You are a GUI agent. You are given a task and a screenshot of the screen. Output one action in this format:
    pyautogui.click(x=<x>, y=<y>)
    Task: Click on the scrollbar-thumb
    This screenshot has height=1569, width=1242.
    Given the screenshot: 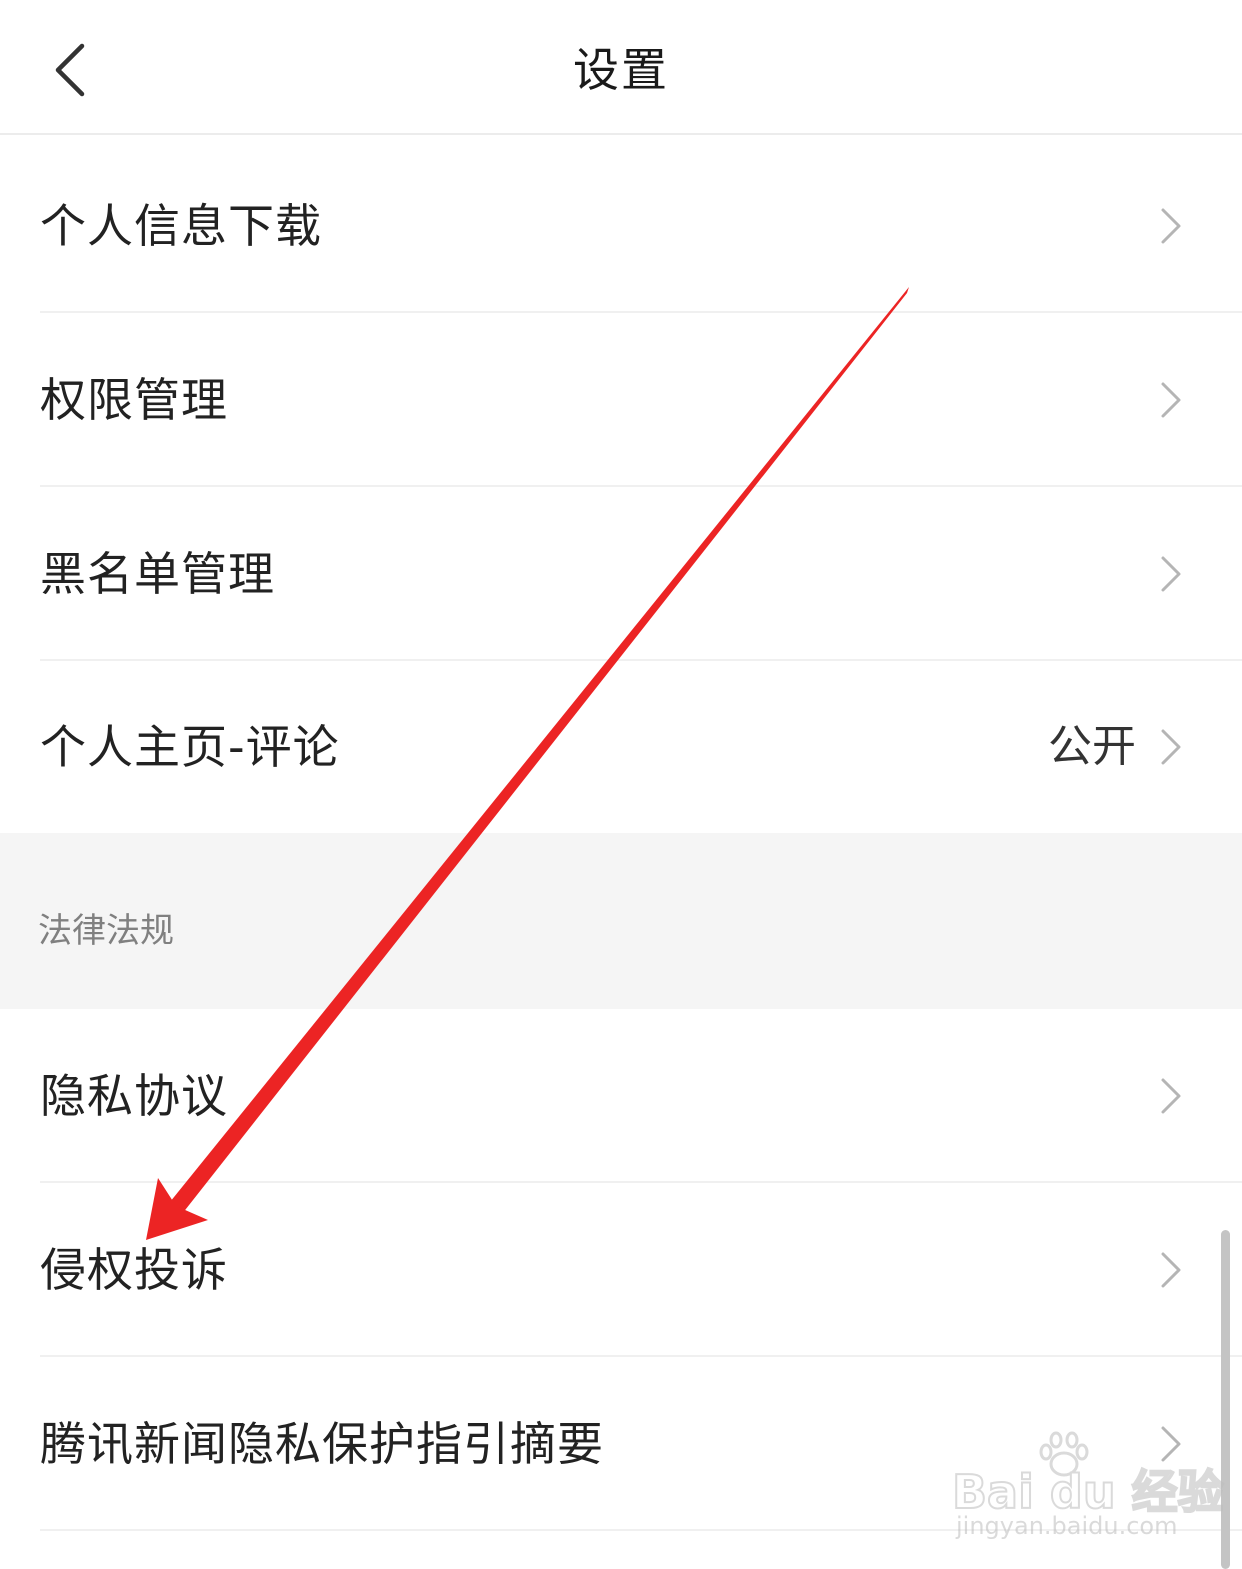 What is the action you would take?
    pyautogui.click(x=1225, y=1399)
    